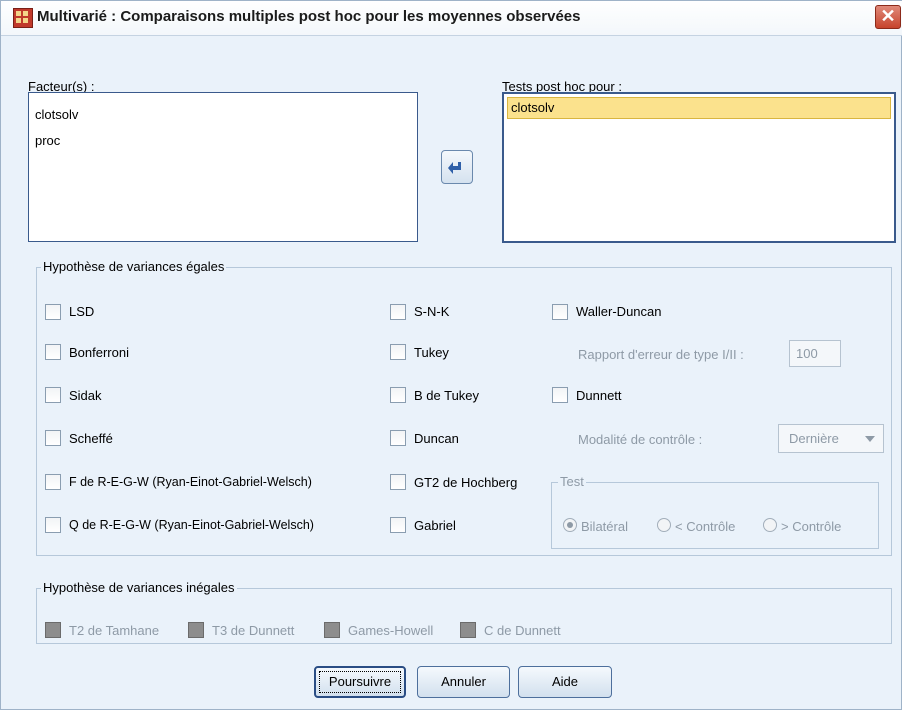 The image size is (902, 710). I want to click on gabriel-checkbox, so click(398, 525).